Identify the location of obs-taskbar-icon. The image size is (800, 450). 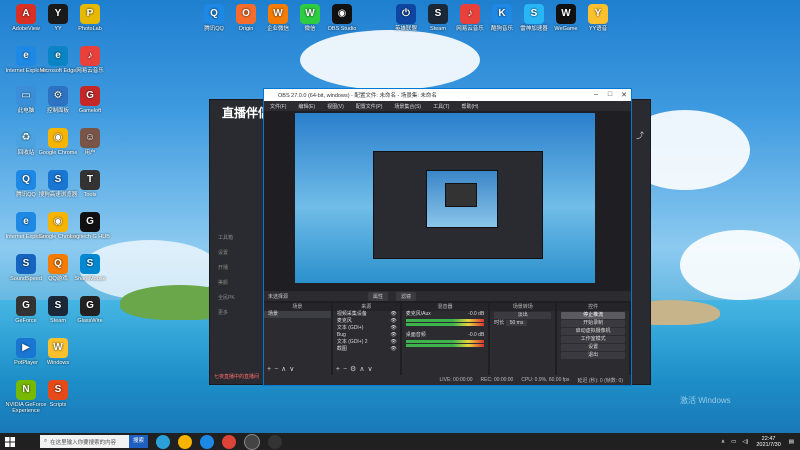
(252, 441).